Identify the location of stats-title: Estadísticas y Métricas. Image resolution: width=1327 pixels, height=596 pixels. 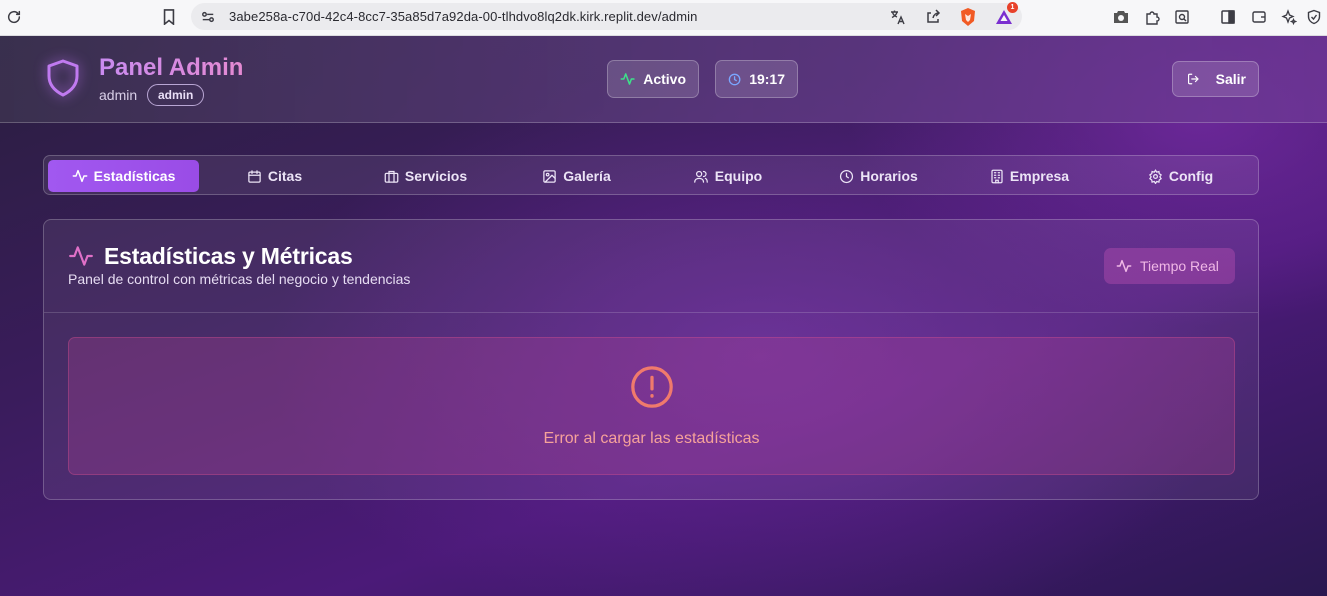
(228, 256).